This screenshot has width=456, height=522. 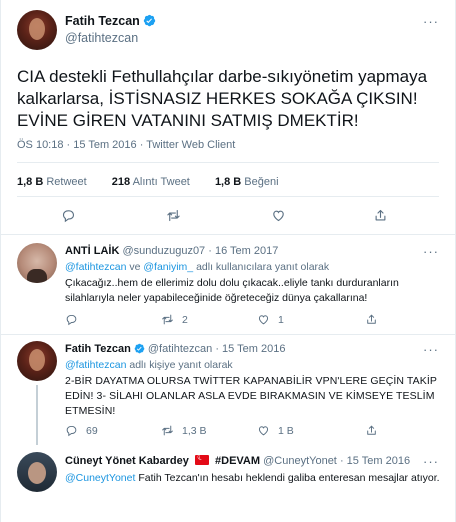 I want to click on hashtag-link: #DEVAM, so click(x=237, y=461).